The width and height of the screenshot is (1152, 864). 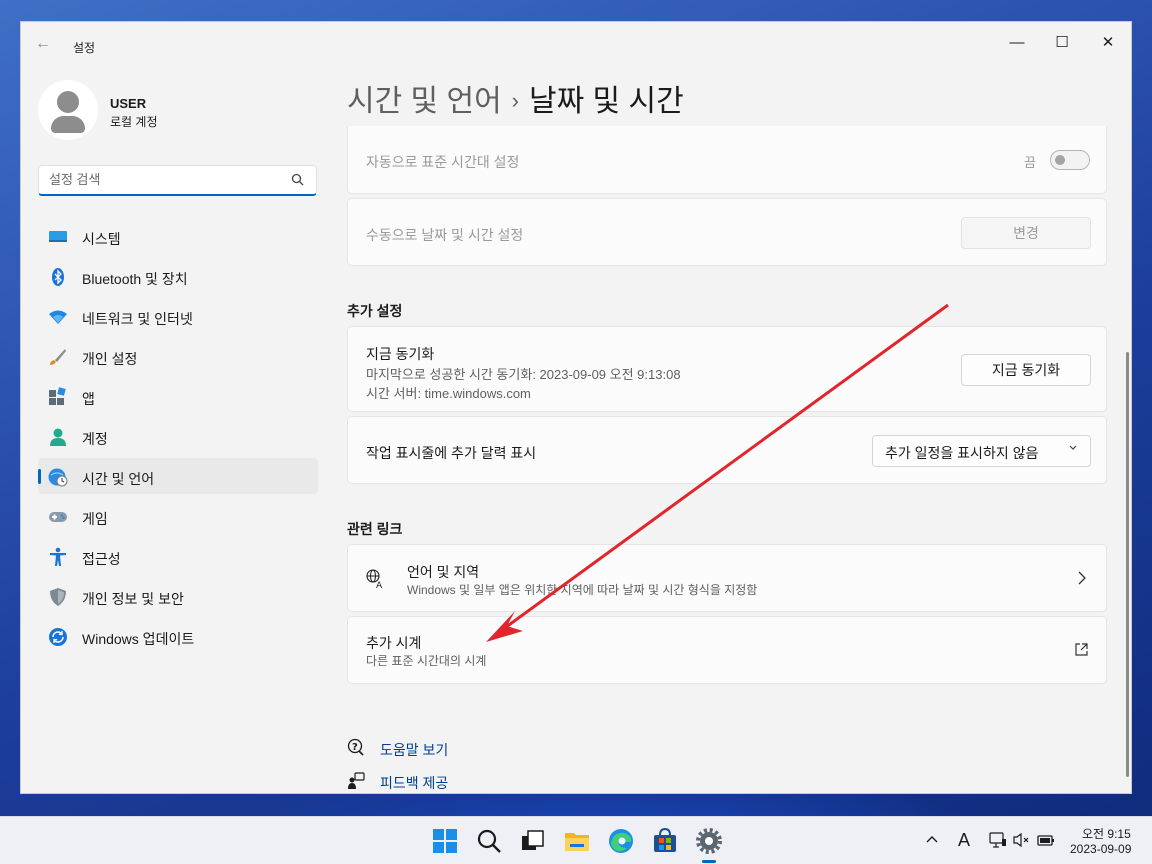 I want to click on edge-icon, so click(x=621, y=841).